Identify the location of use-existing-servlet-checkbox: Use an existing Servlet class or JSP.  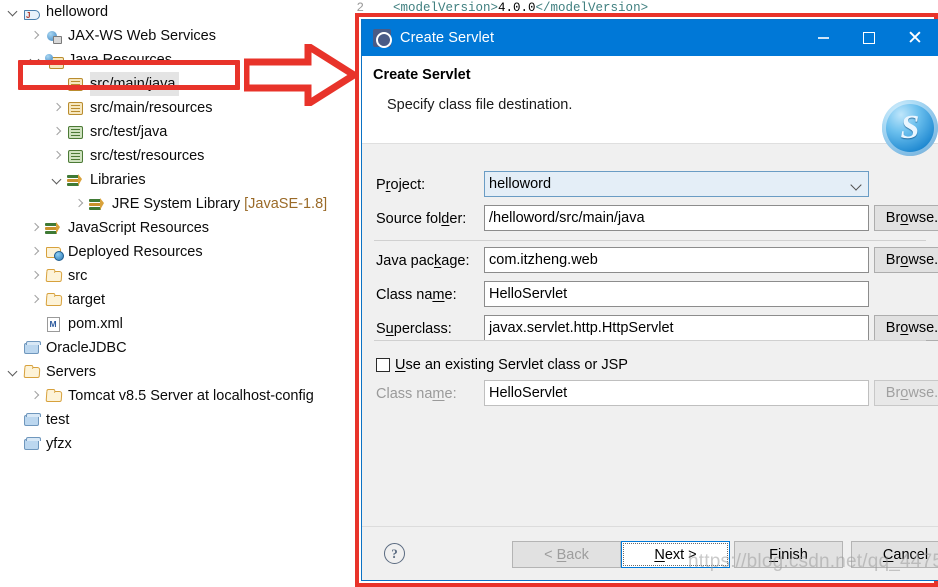
(502, 365).